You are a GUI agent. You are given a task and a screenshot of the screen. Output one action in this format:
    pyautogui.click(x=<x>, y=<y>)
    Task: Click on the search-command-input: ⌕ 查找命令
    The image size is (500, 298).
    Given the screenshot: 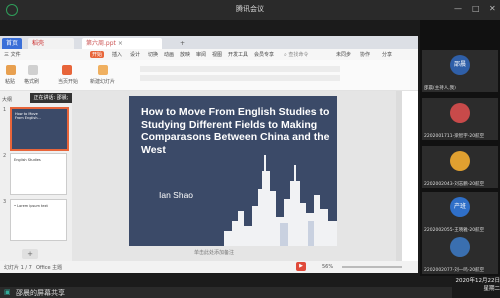 What is the action you would take?
    pyautogui.click(x=296, y=54)
    